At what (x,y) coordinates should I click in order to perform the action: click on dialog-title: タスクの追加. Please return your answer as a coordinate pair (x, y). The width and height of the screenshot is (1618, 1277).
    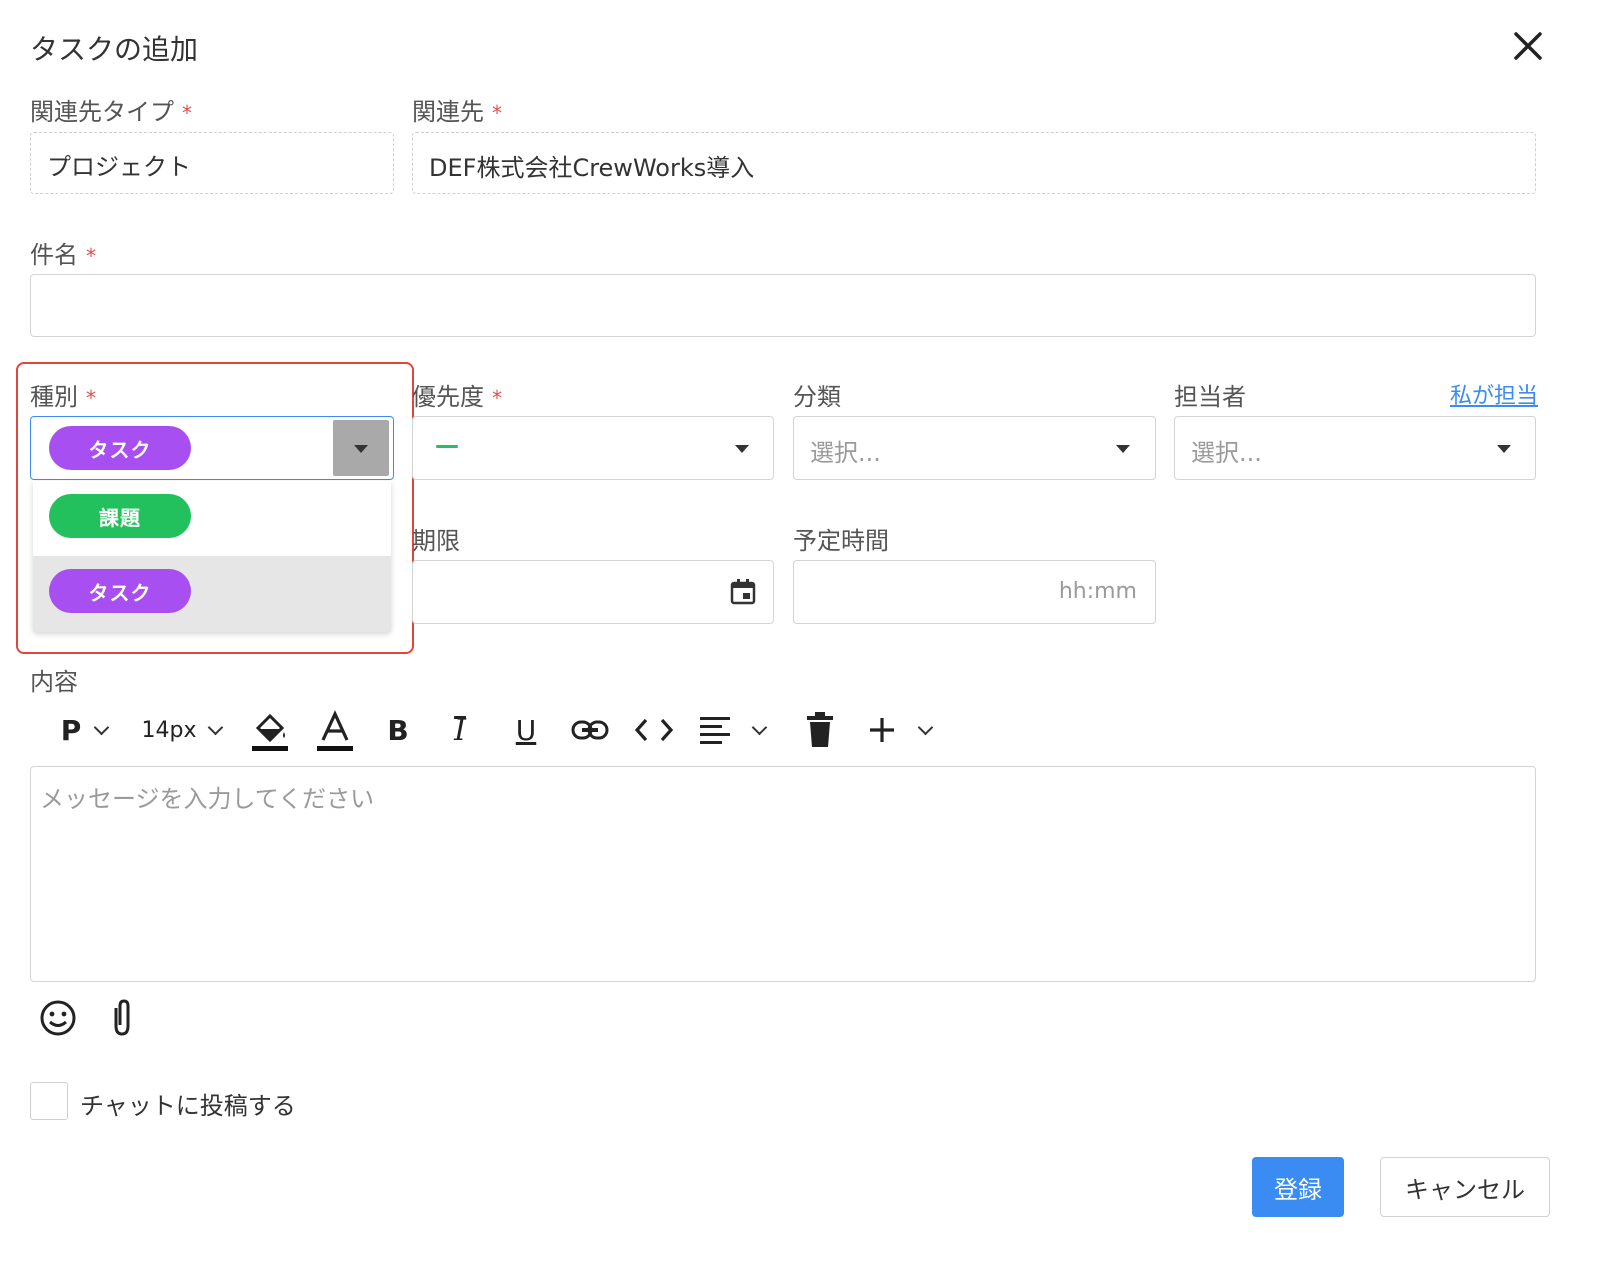
    Looking at the image, I should click on (114, 49).